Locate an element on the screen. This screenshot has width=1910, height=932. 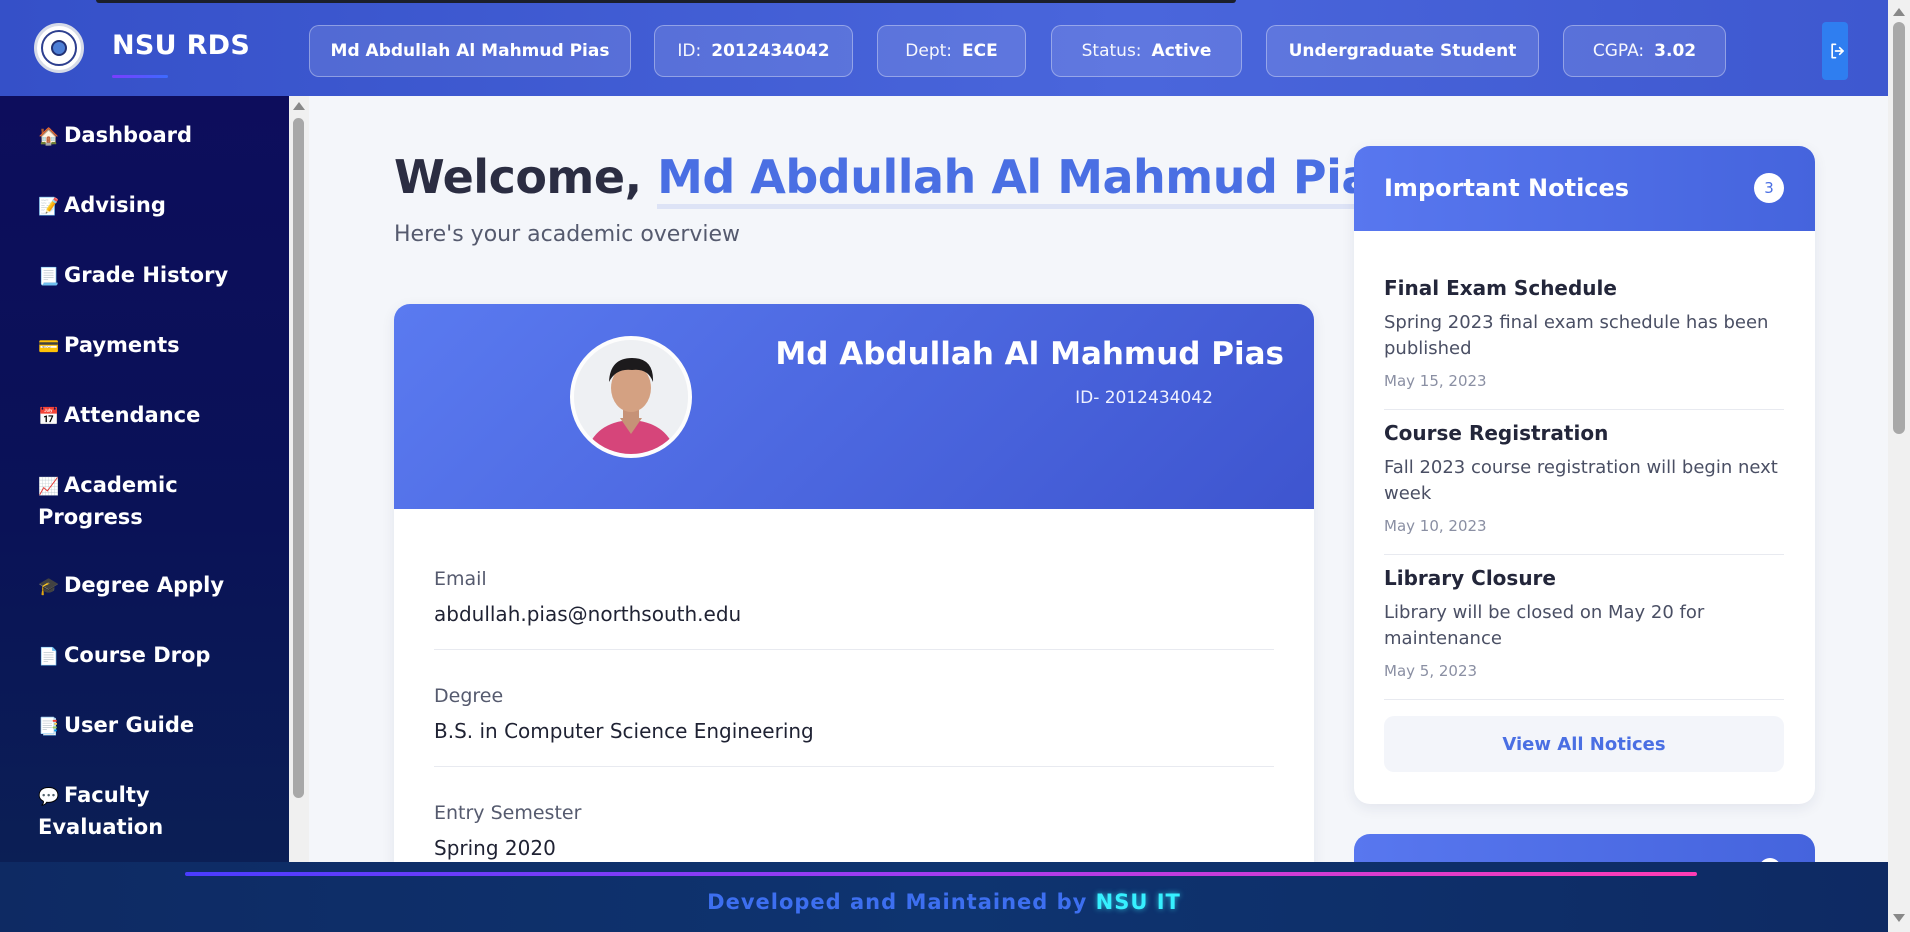
bookmark-tabs-icon: 📑 is located at coordinates (49, 727).